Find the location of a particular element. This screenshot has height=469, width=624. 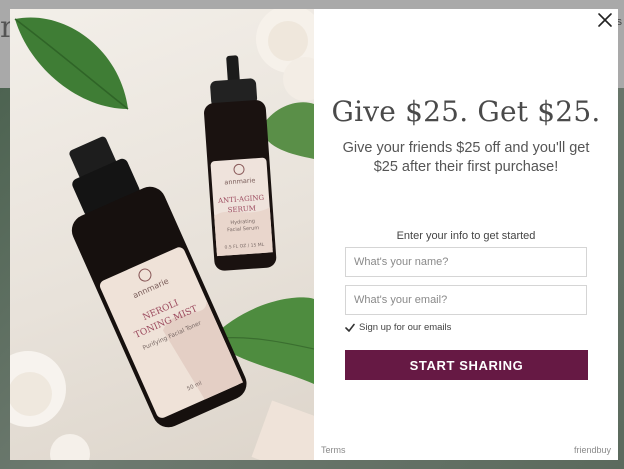

email-field is located at coordinates (466, 300).